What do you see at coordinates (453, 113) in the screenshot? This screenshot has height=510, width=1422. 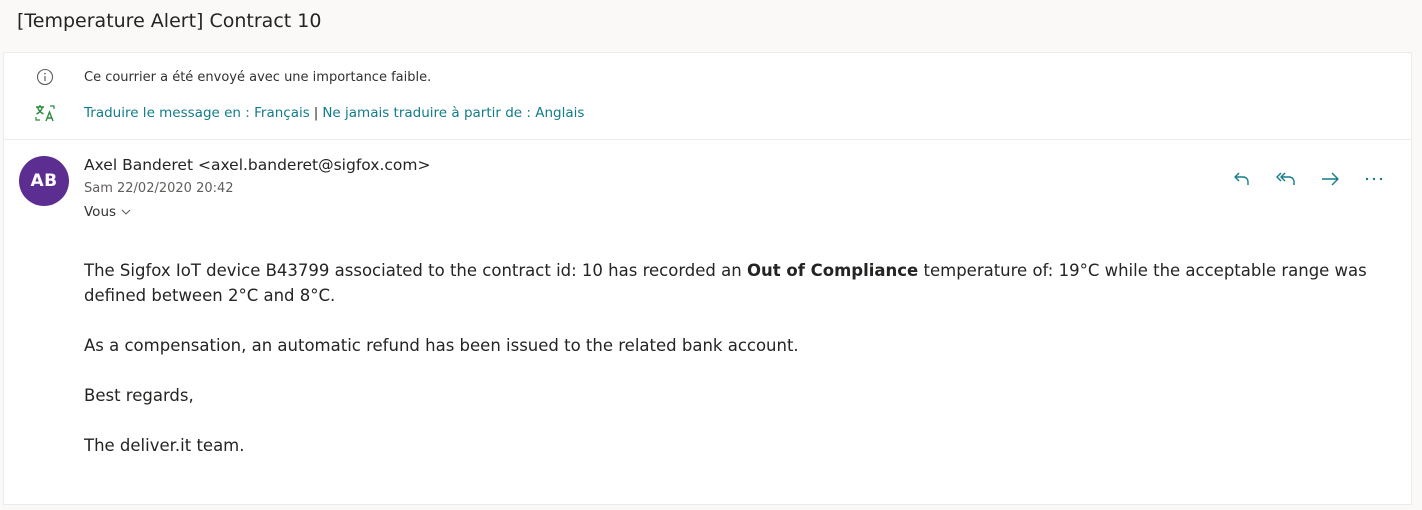 I see `never-translate-link: Ne jamais traduire à partir de : Anglais` at bounding box center [453, 113].